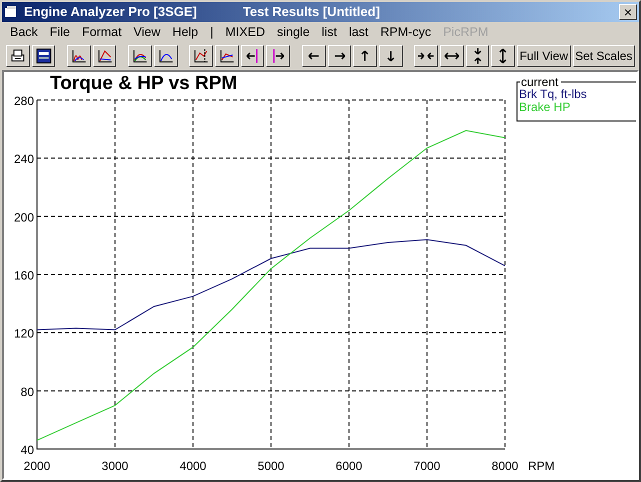  What do you see at coordinates (37, 466) in the screenshot?
I see `tick-label: 2000` at bounding box center [37, 466].